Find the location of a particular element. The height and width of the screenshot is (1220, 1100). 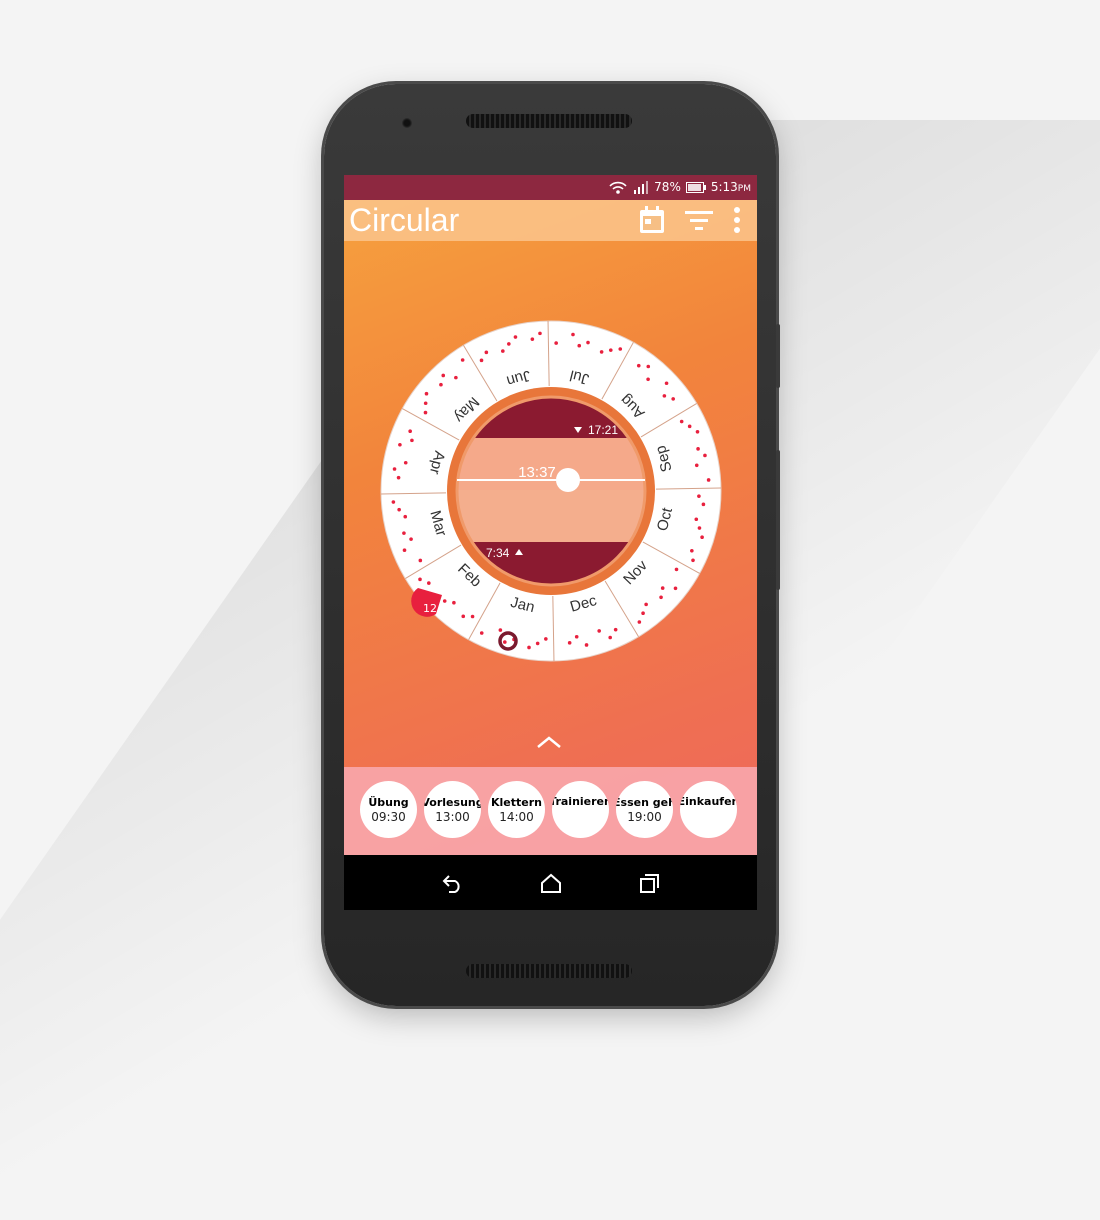

battery-icon is located at coordinates (695, 187).